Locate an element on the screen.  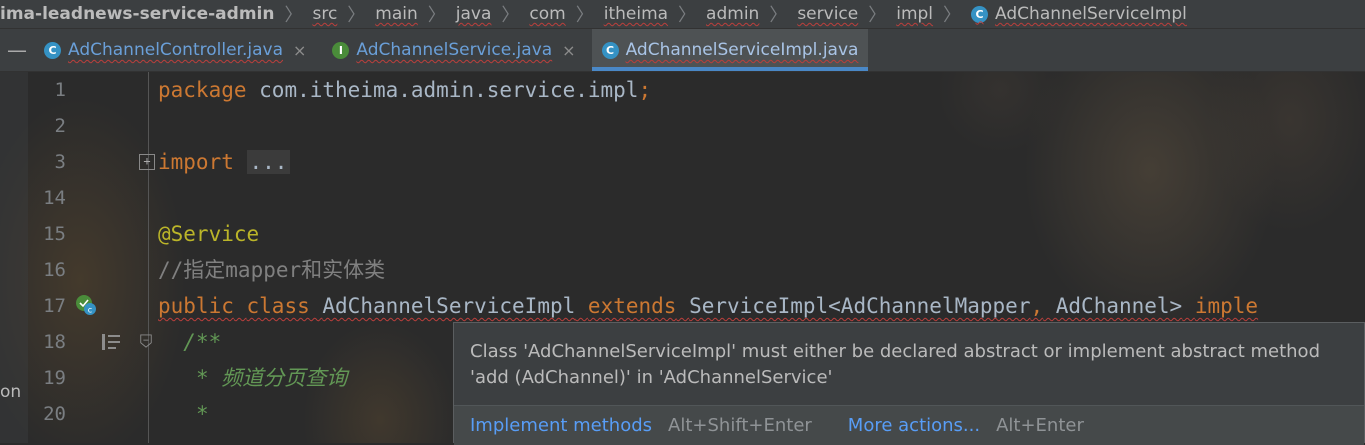
line-number: 3 is located at coordinates (60, 162).